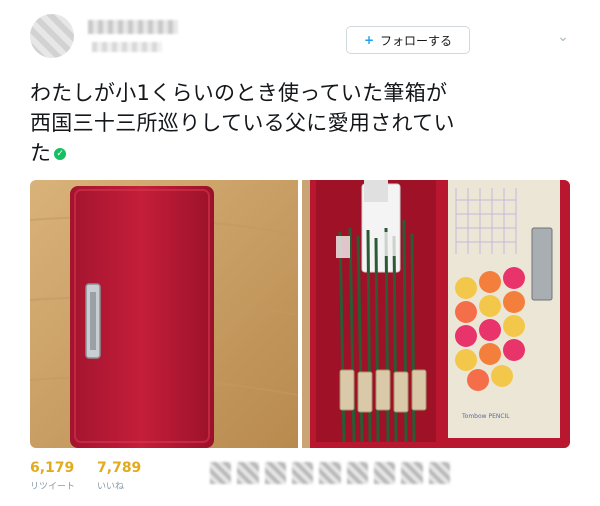  Describe the element at coordinates (239, 93) in the screenshot. I see `tweet-text-line-1: わたしが小1くらいのとき使っていた筆箱が` at that location.